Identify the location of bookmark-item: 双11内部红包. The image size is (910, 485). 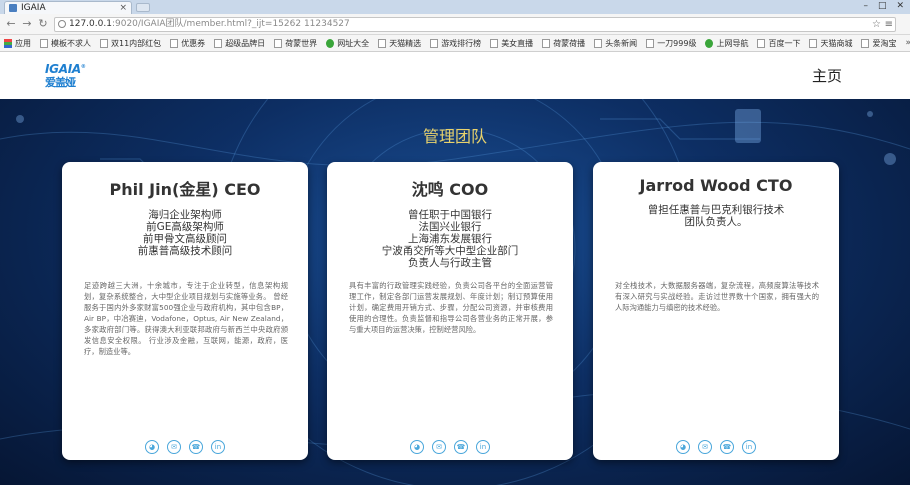
(130, 43).